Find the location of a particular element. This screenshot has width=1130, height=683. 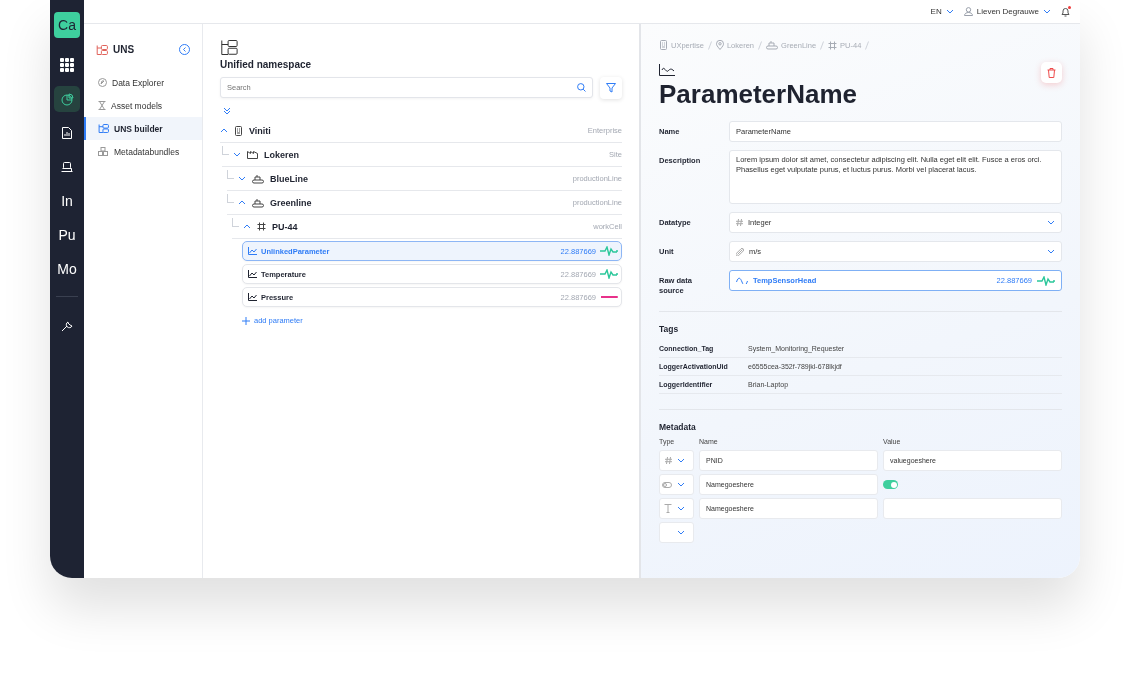

node-name: BlueLine is located at coordinates (418, 178).